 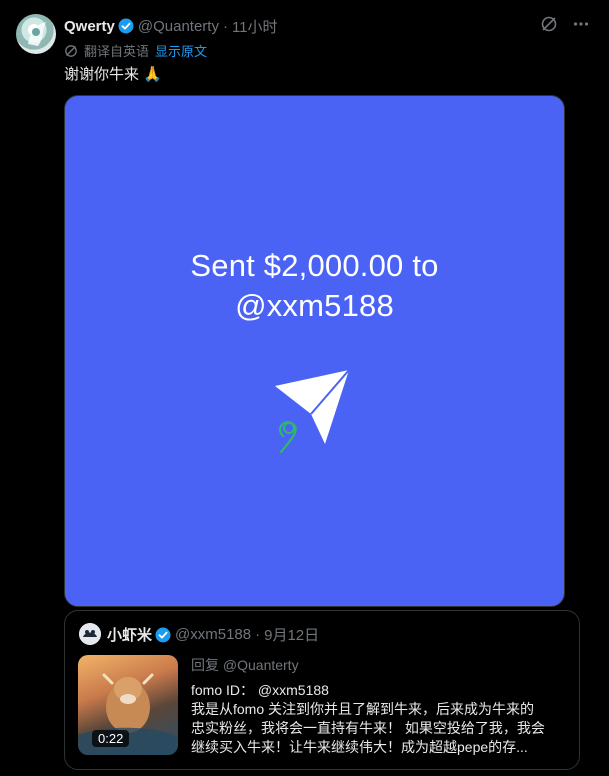 I want to click on tweet-time: 11小时, so click(x=255, y=26).